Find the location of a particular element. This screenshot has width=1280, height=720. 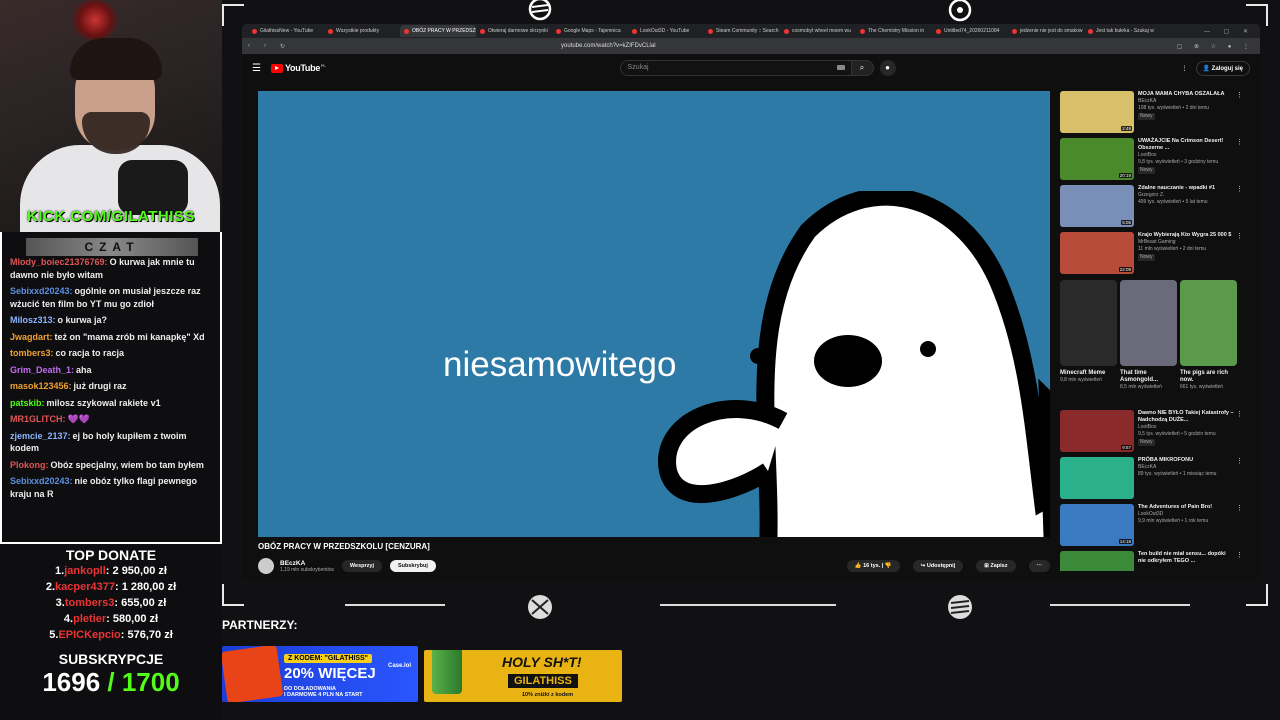

video-title: PRÓBA MIKROFONU is located at coordinates (1186, 460).